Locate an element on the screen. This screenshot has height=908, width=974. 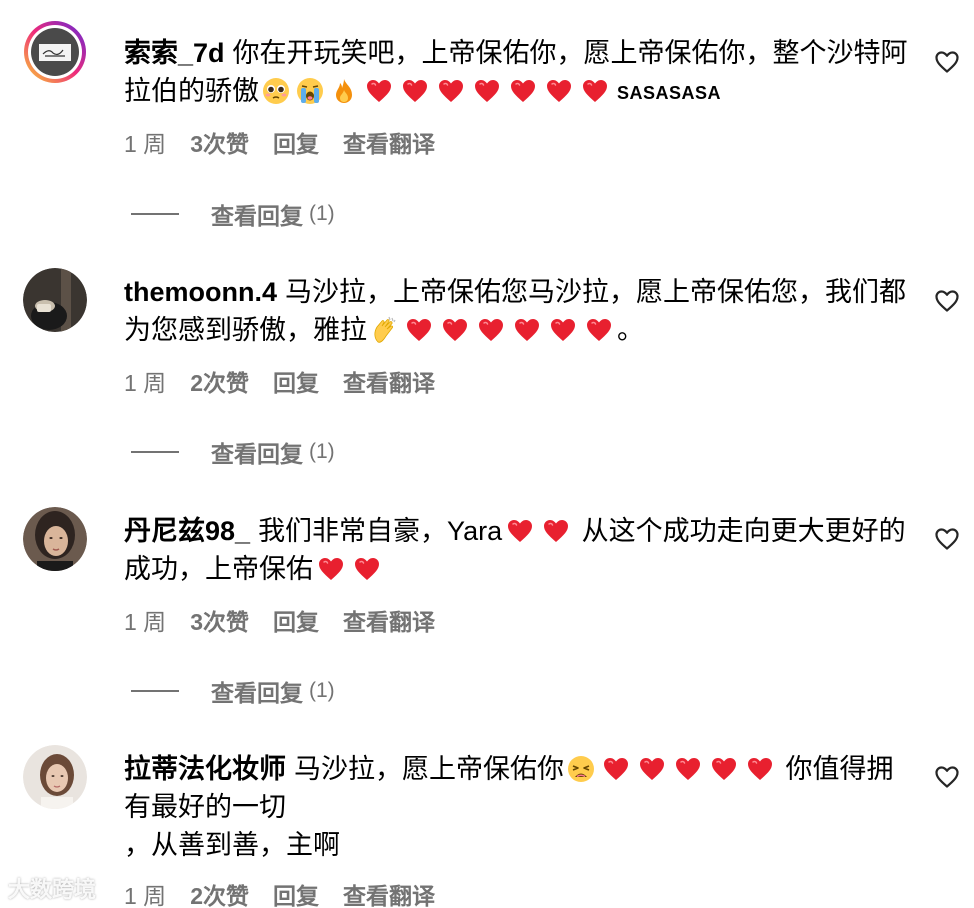
weary-face-emoji is located at coordinates (581, 769).